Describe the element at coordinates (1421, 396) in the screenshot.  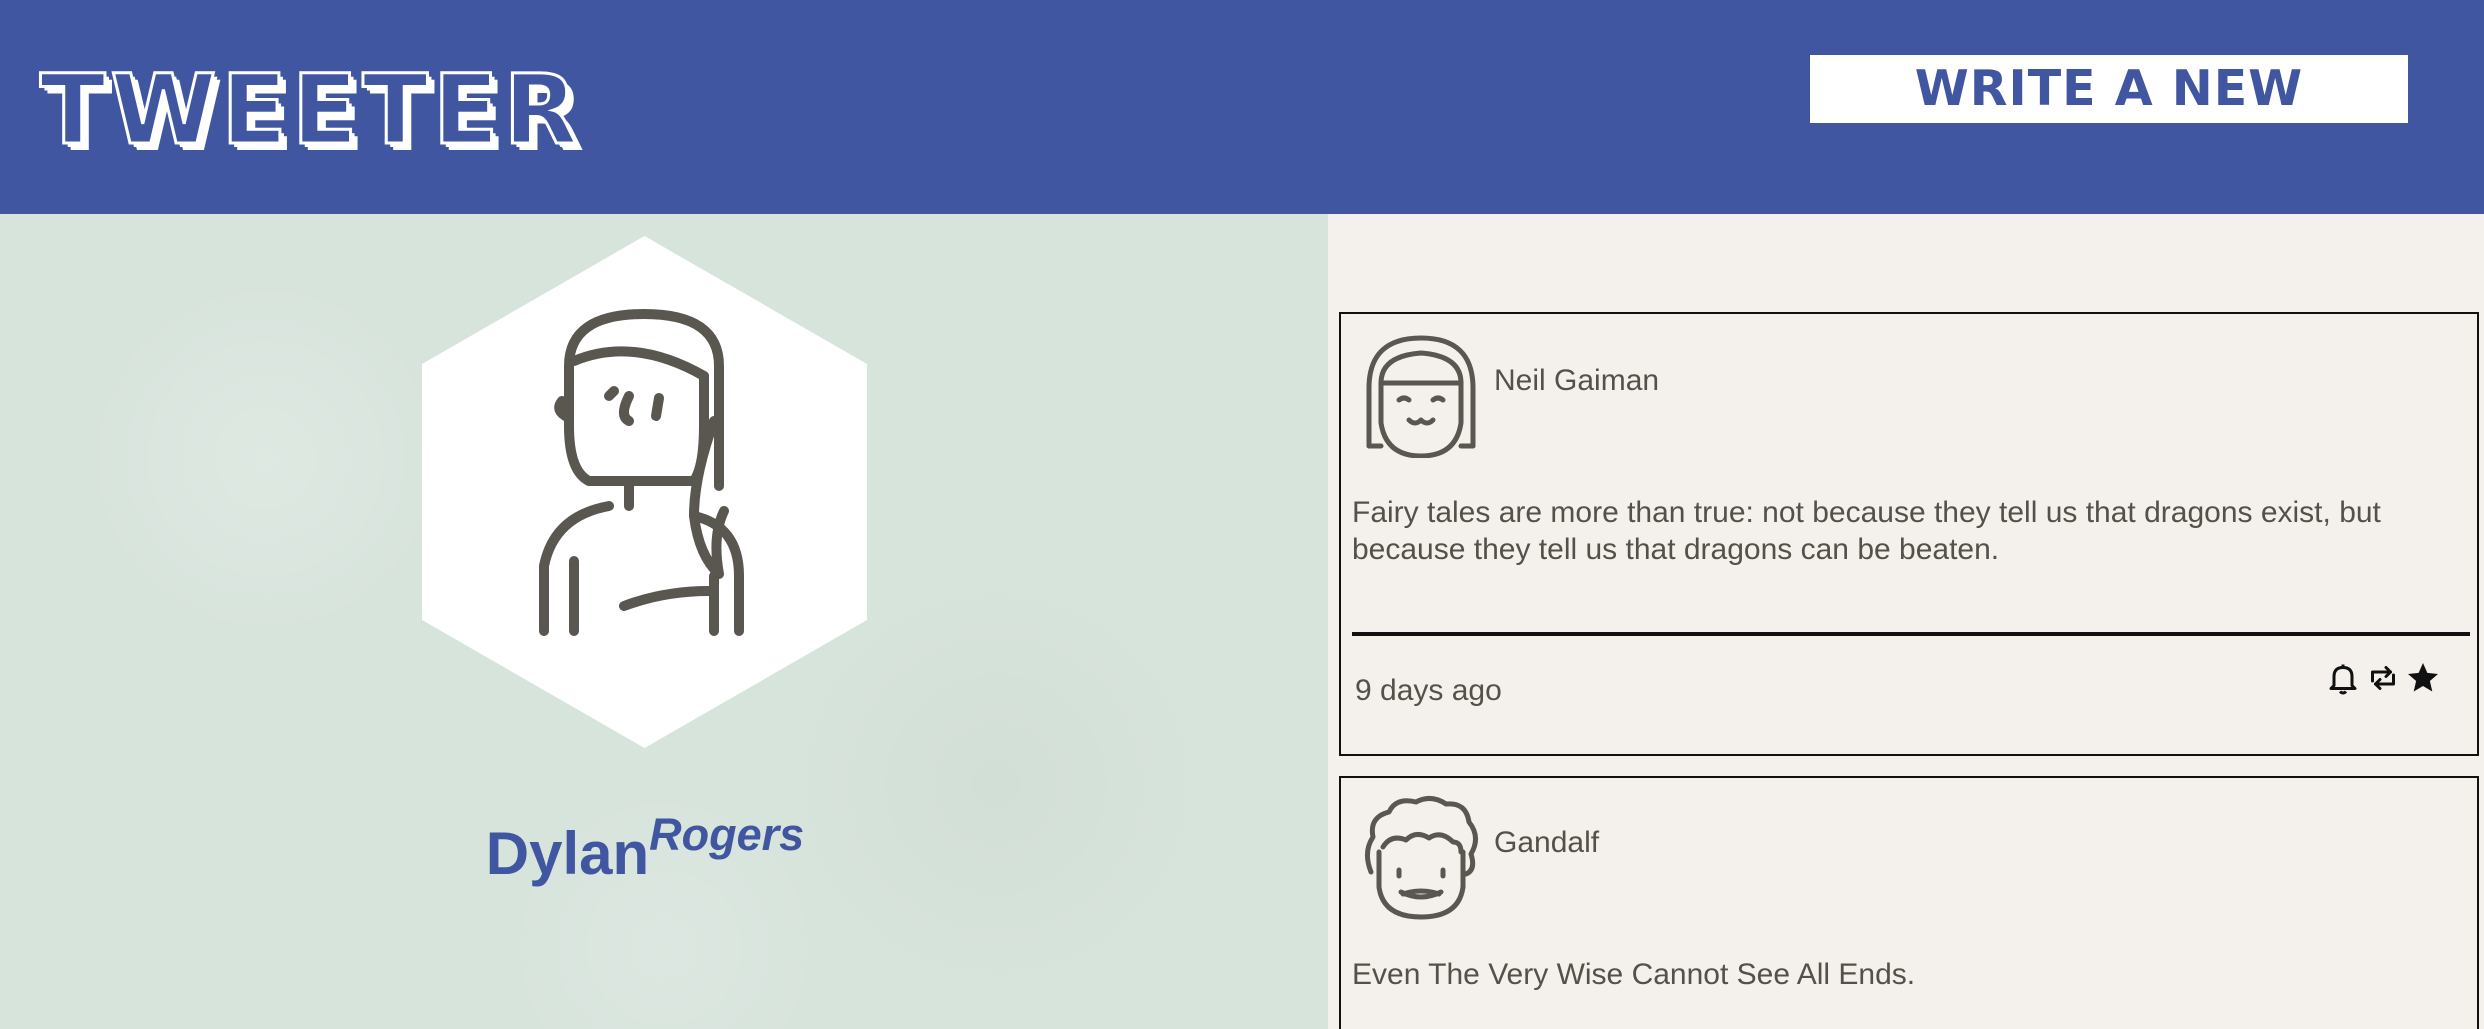
I see `girl-bangs-avatar-icon` at that location.